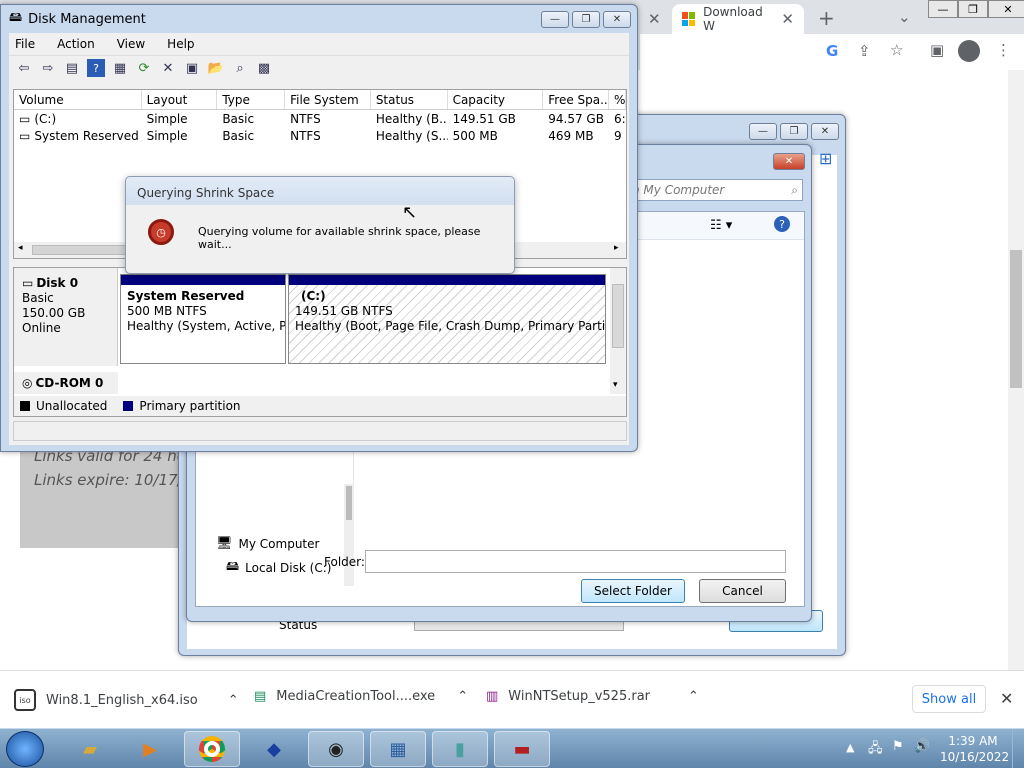 The width and height of the screenshot is (1024, 768). What do you see at coordinates (721, 225) in the screenshot?
I see `view-options-icon: ☷ ▾` at bounding box center [721, 225].